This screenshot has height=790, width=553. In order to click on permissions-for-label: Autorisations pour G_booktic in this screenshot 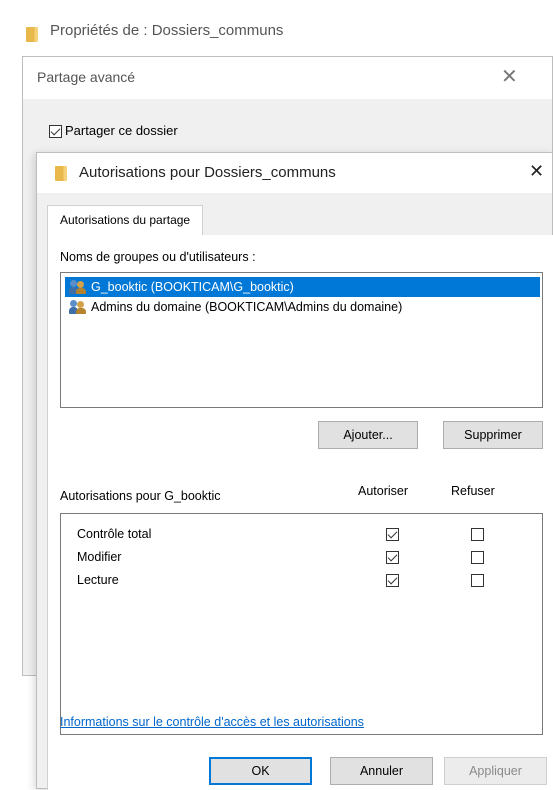, I will do `click(140, 496)`.